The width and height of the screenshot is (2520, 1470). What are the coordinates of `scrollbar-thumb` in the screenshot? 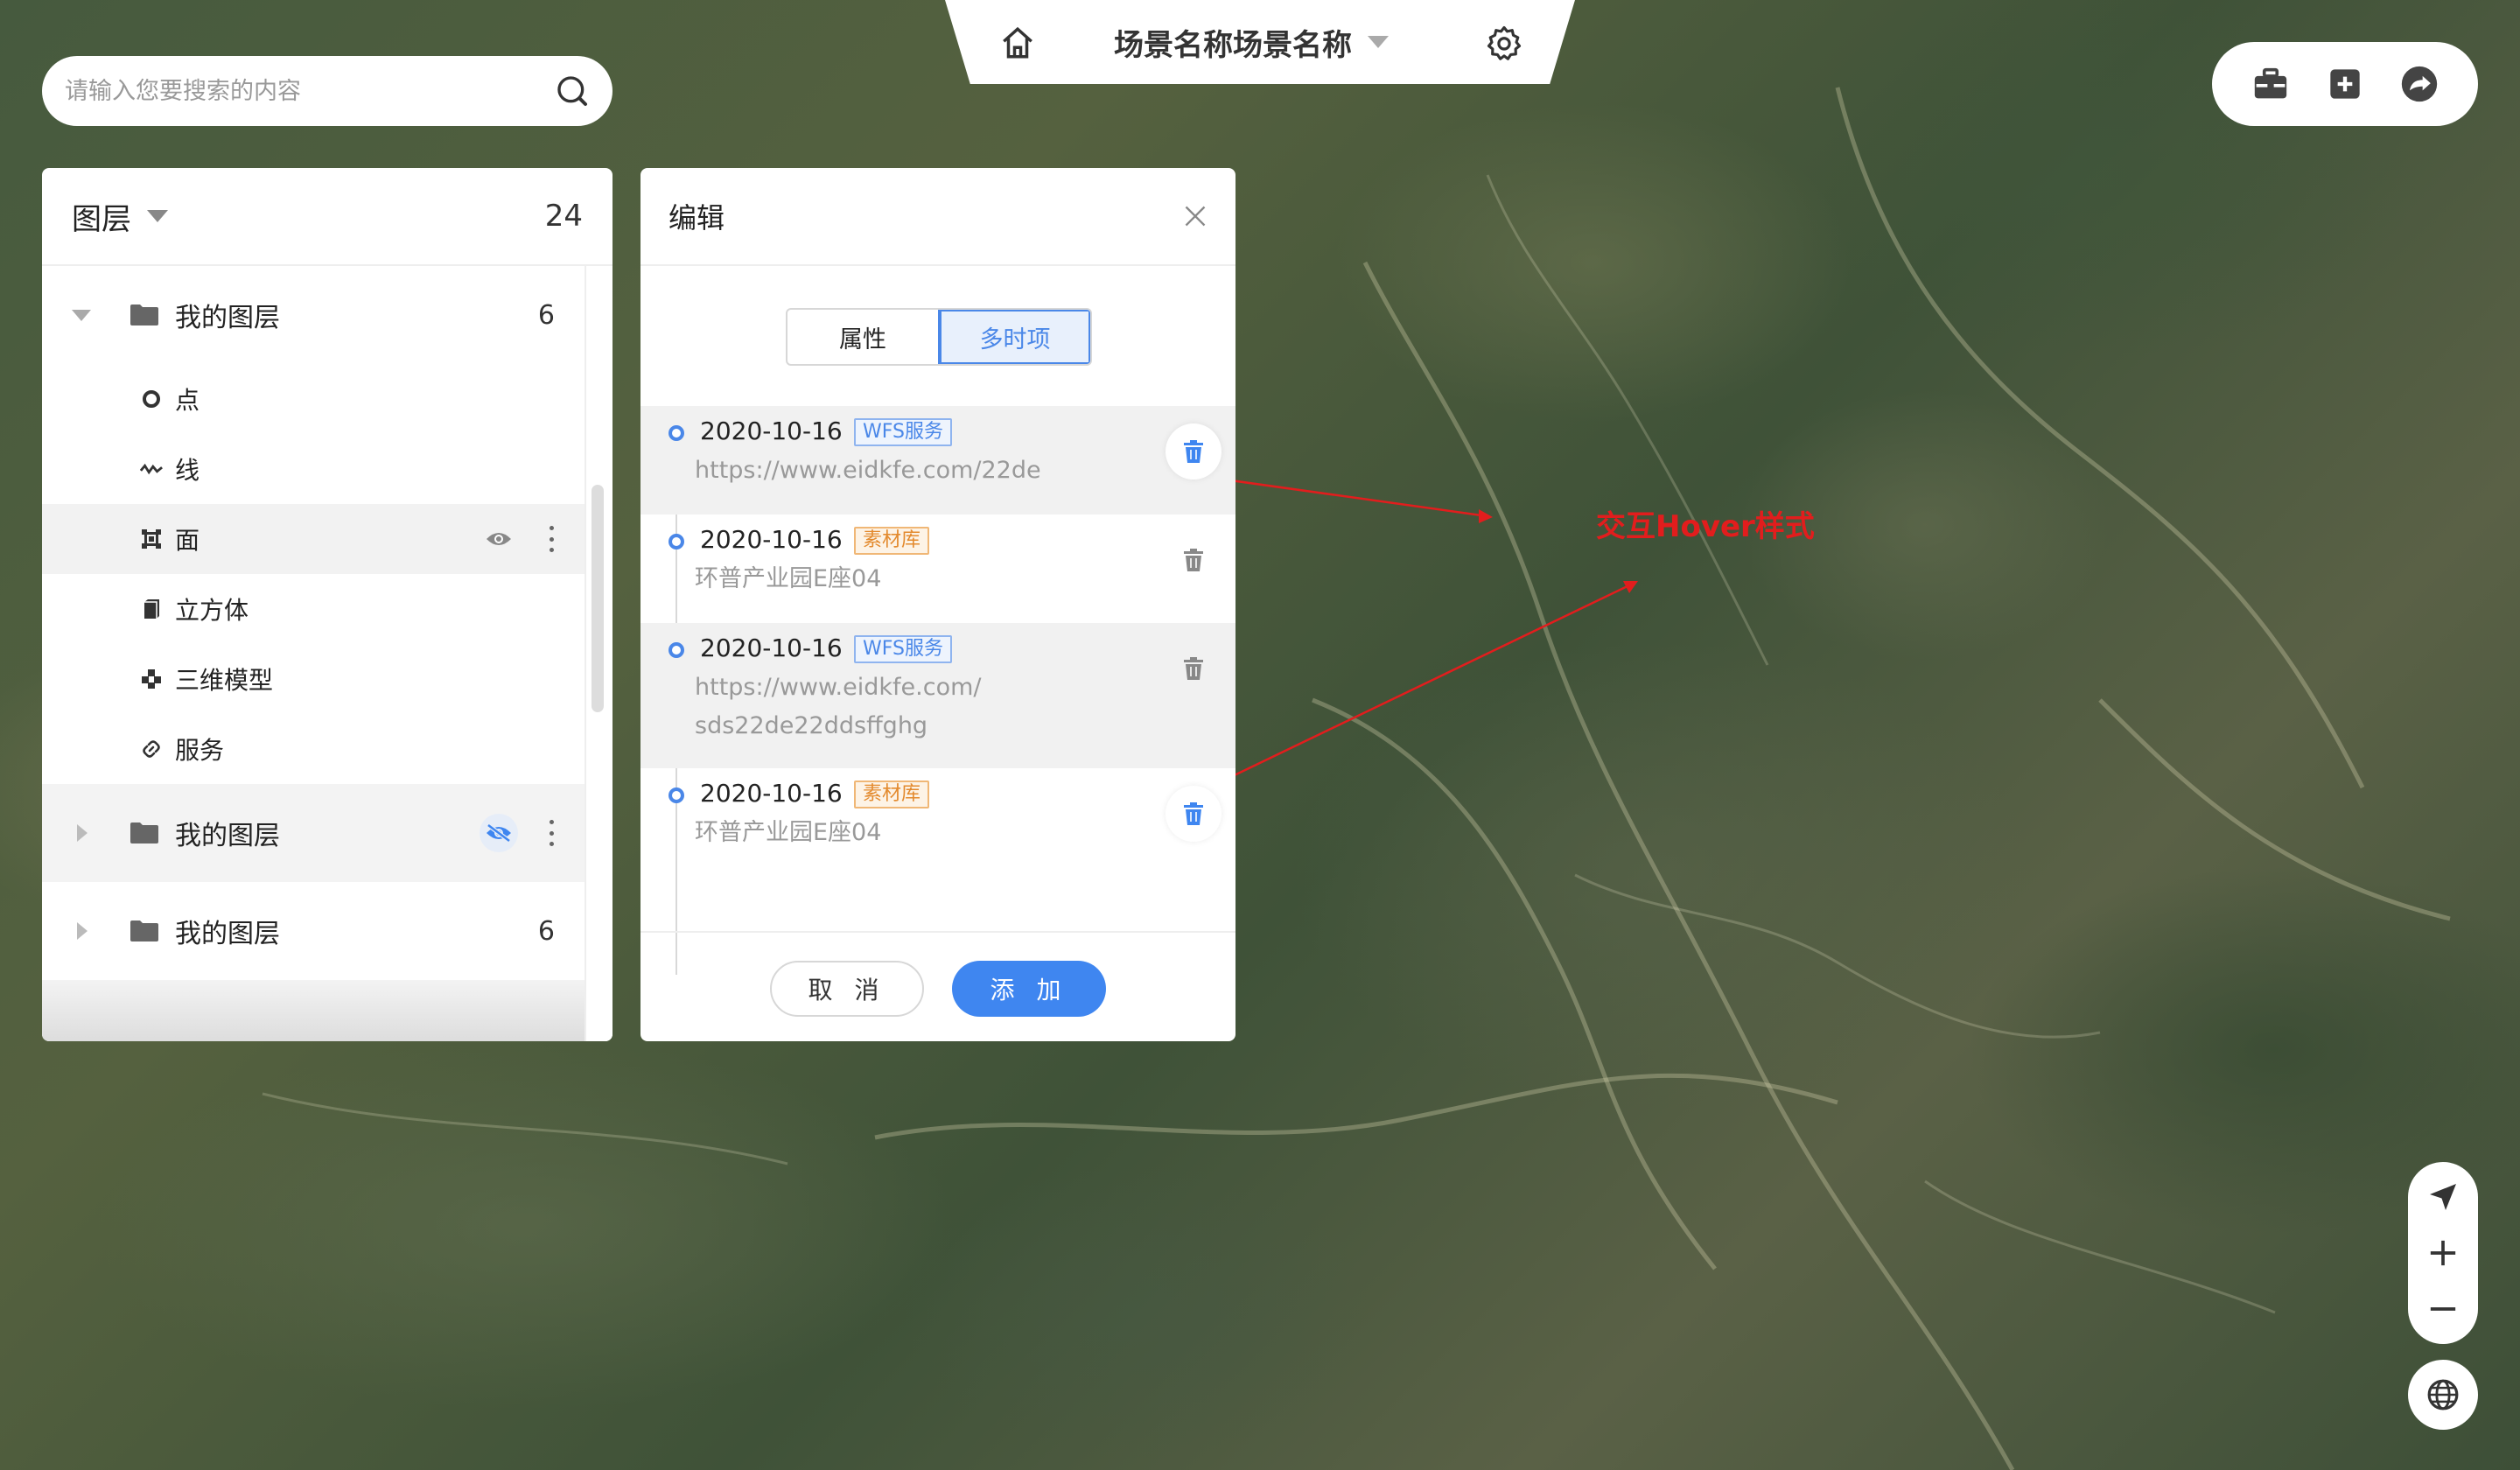 It's located at (598, 598).